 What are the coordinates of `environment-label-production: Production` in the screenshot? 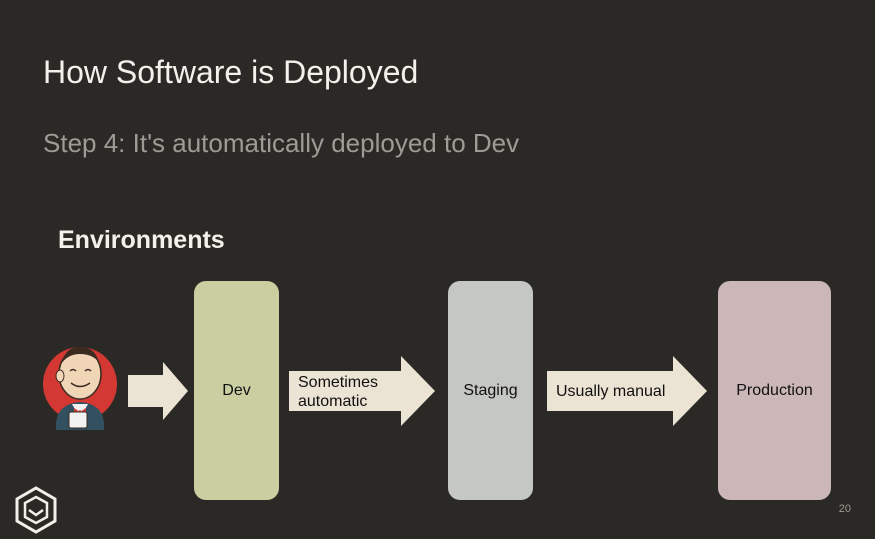 It's located at (774, 390).